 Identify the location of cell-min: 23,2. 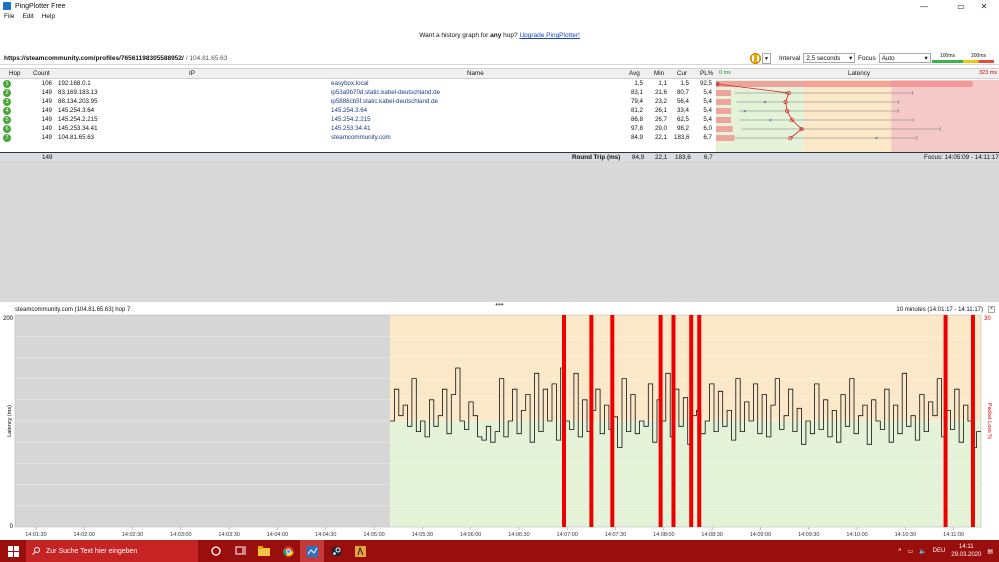
(660, 101).